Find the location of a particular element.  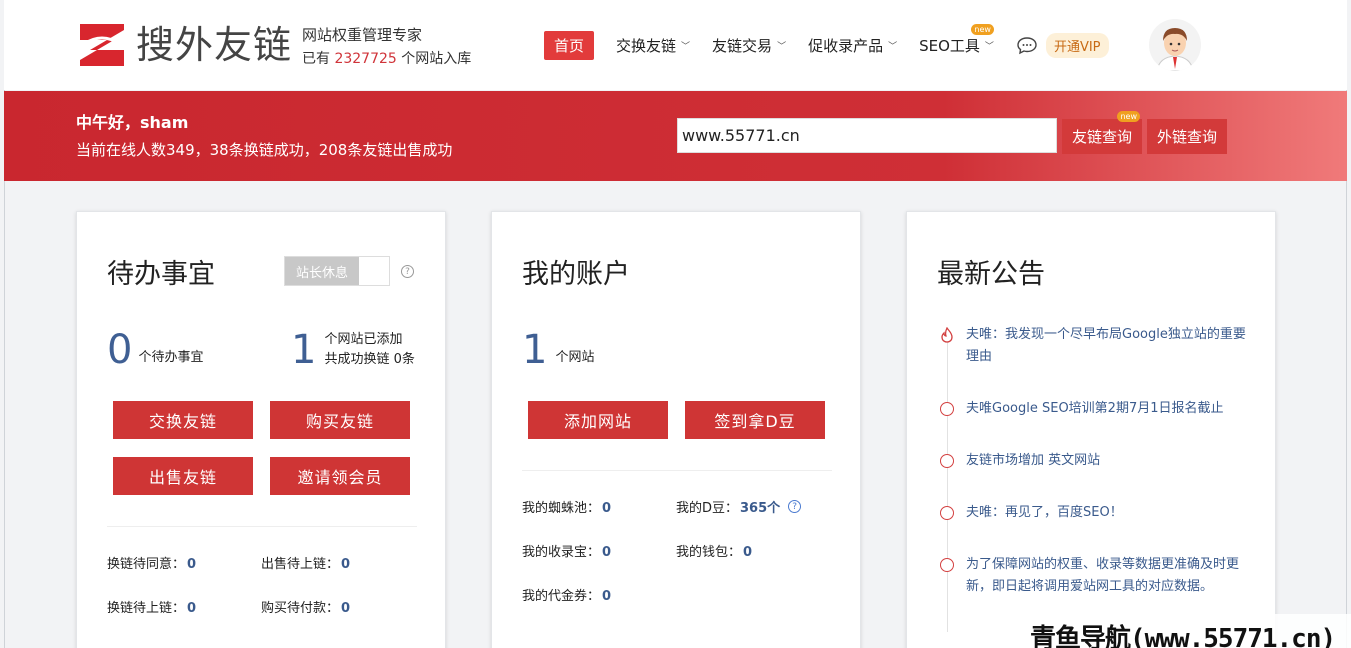

todo-title: 待办事宜 is located at coordinates (161, 274).